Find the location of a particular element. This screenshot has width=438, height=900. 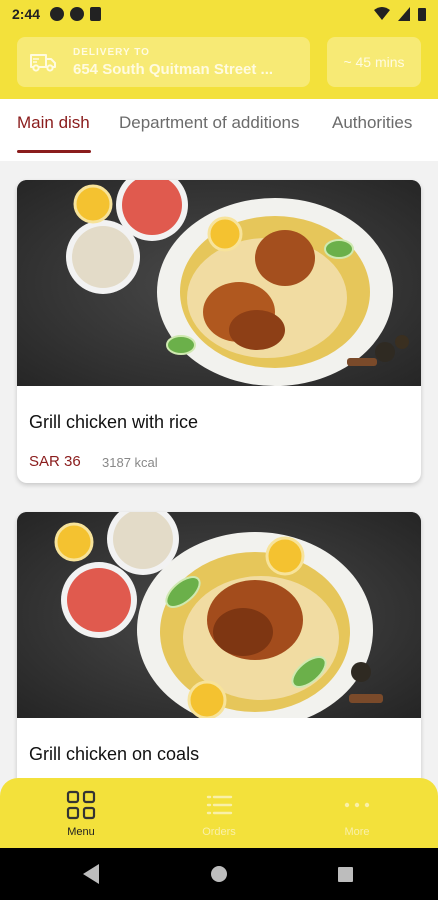

dish-name: Grill chicken with rice is located at coordinates (114, 422).